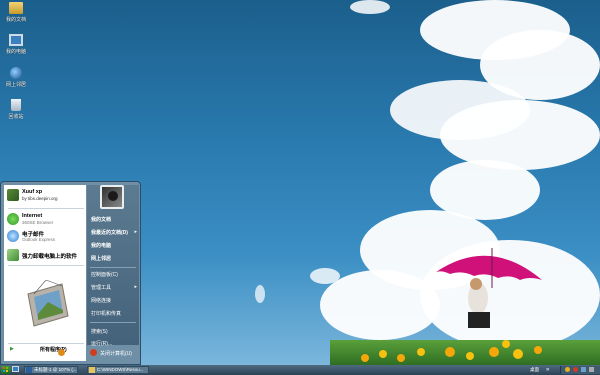  I want to click on pinned-item-email: 电子邮件 Outlook Express, so click(46, 237).